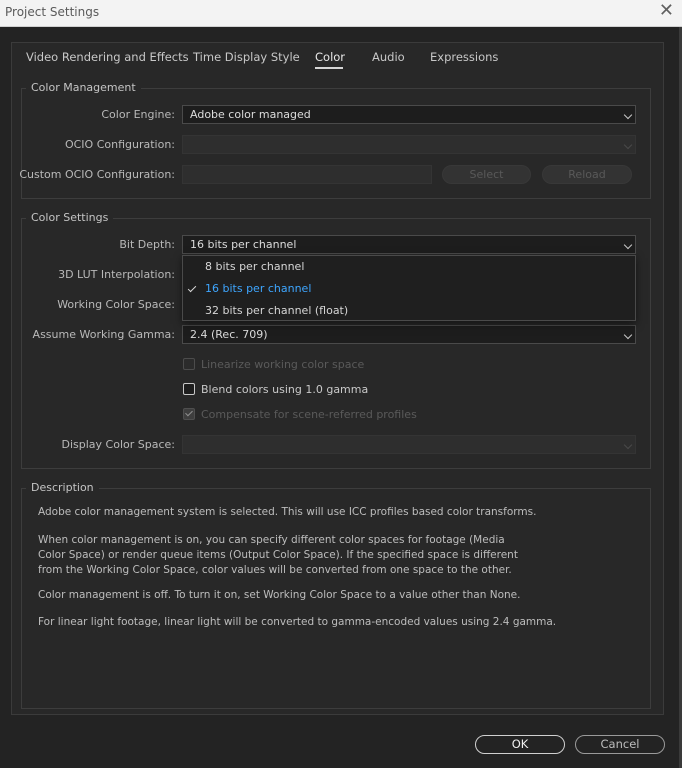 Image resolution: width=682 pixels, height=768 pixels. What do you see at coordinates (307, 174) in the screenshot?
I see `custom-ocio-field` at bounding box center [307, 174].